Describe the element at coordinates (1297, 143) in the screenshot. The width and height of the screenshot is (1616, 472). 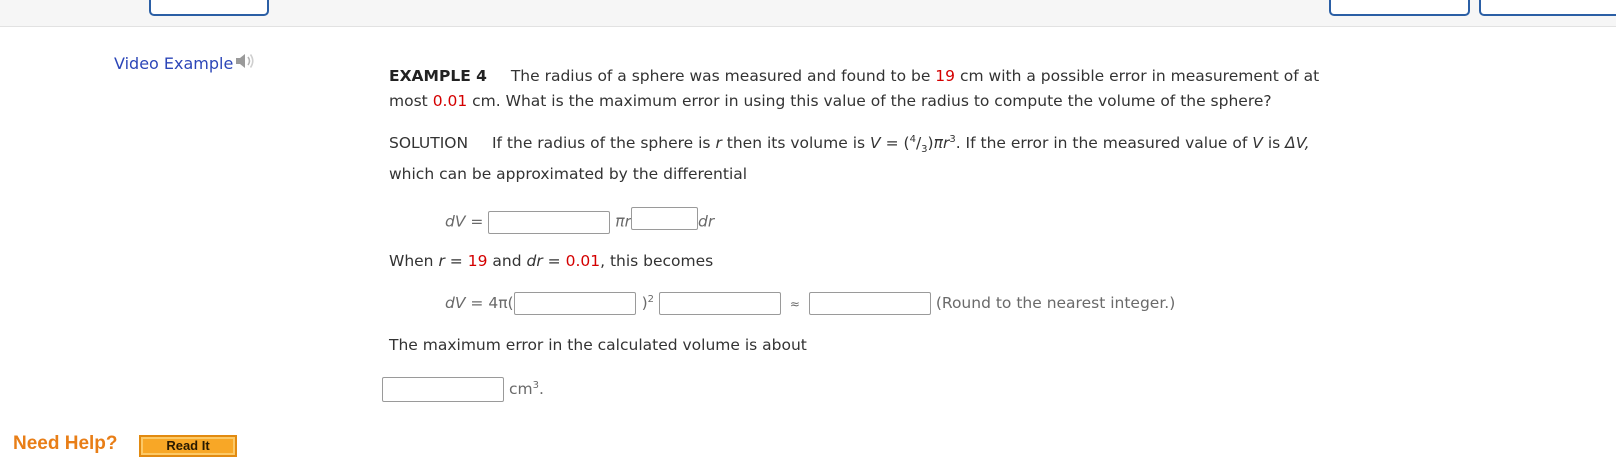
I see `solution-delta-v: ΔV,` at that location.